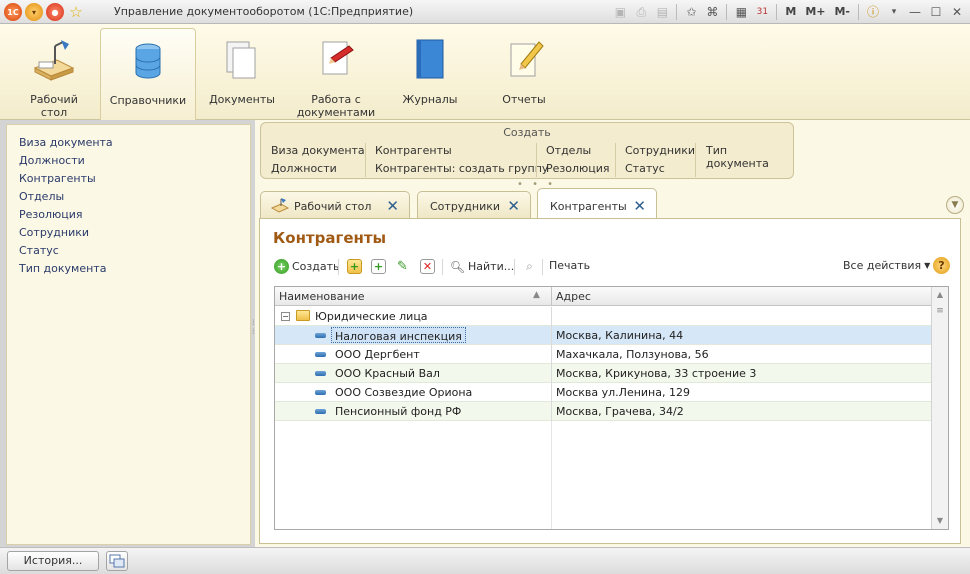 The height and width of the screenshot is (574, 970). I want to click on stop-icon: ●, so click(55, 12).